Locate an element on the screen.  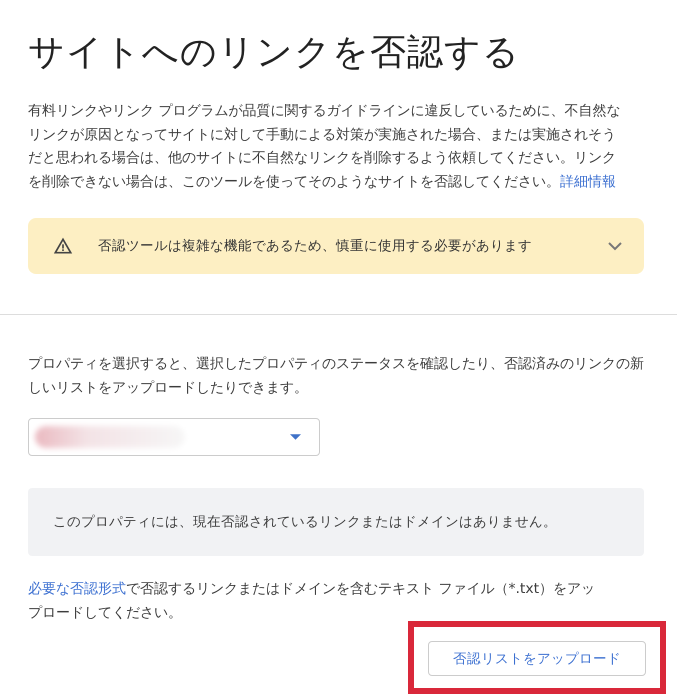
warning-banner: 否認ツールは複雑な機能であるため、慎重に使用する必要があります is located at coordinates (336, 246).